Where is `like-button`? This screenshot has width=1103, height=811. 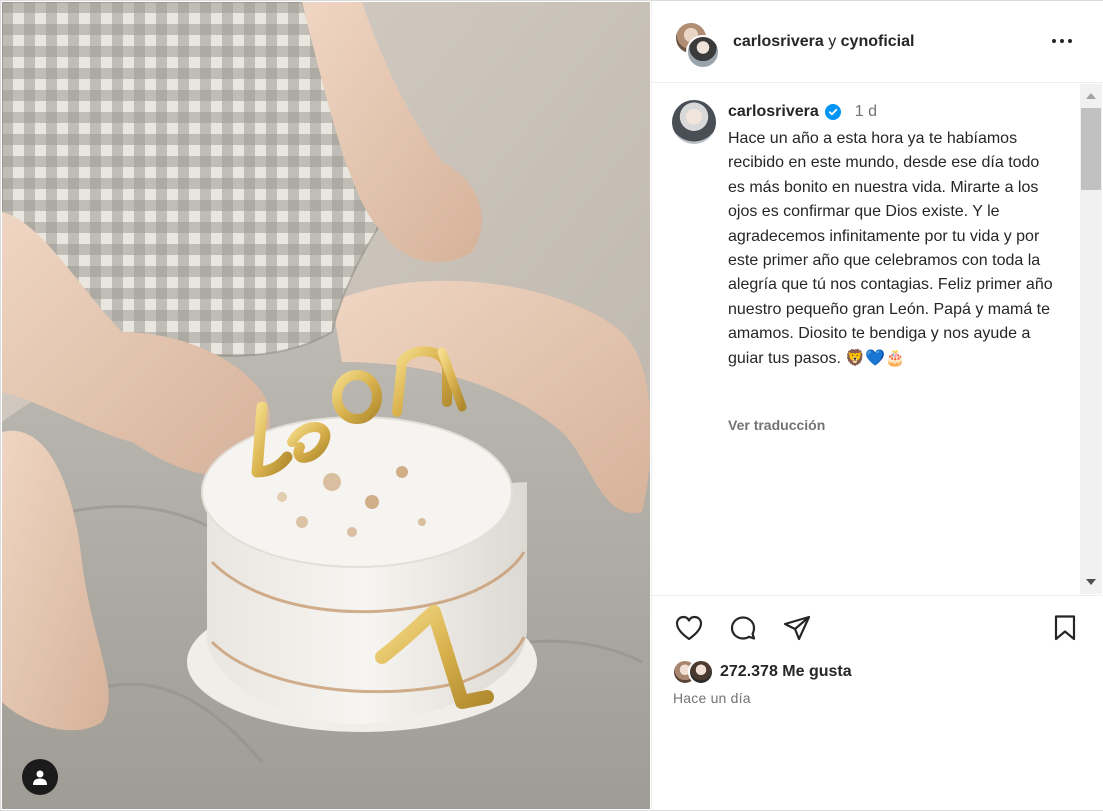 like-button is located at coordinates (689, 628).